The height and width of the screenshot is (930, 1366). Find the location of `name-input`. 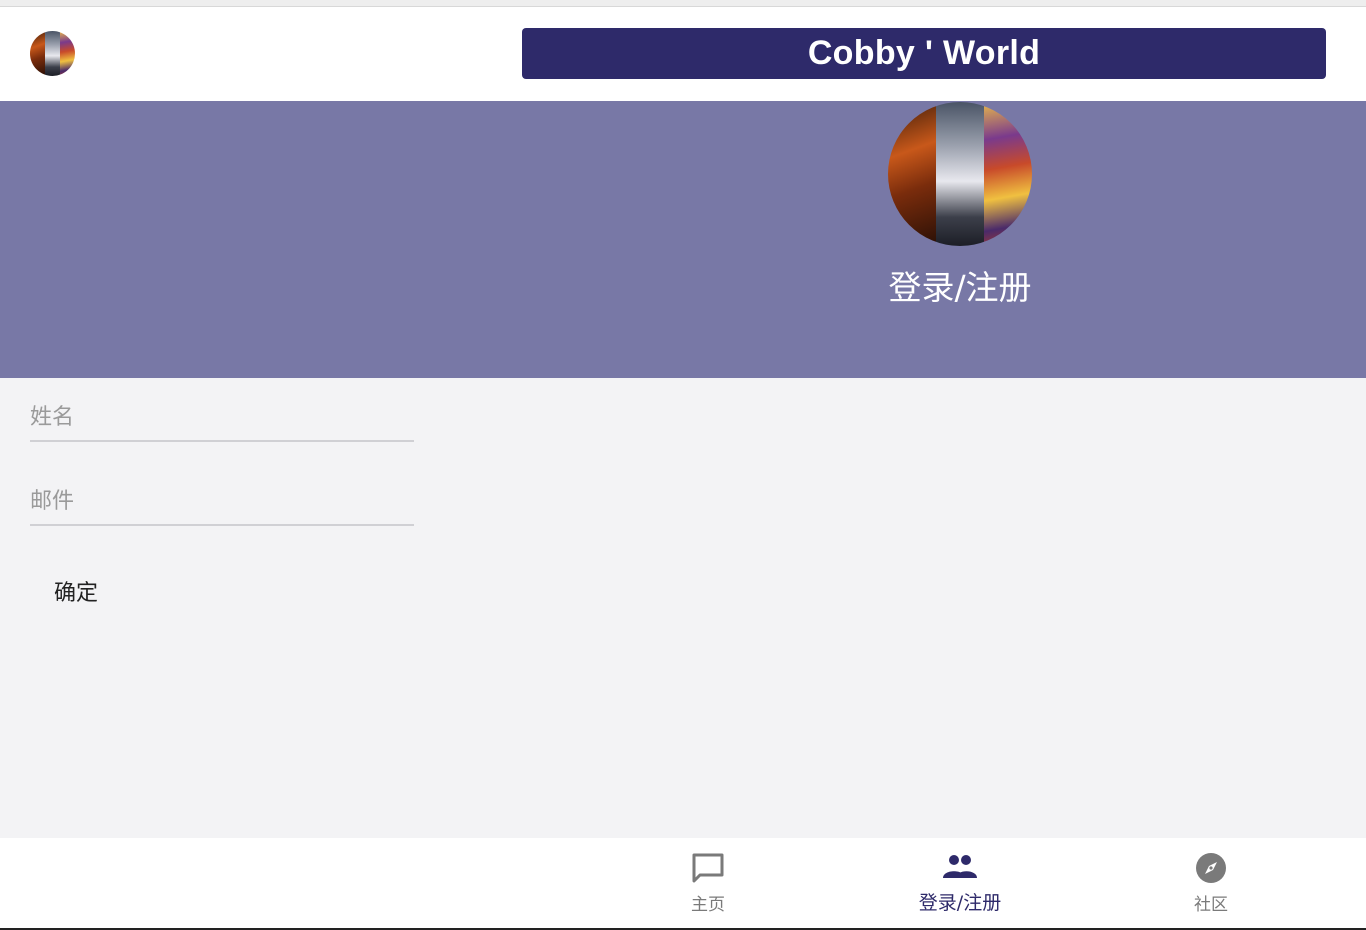

name-input is located at coordinates (222, 417).